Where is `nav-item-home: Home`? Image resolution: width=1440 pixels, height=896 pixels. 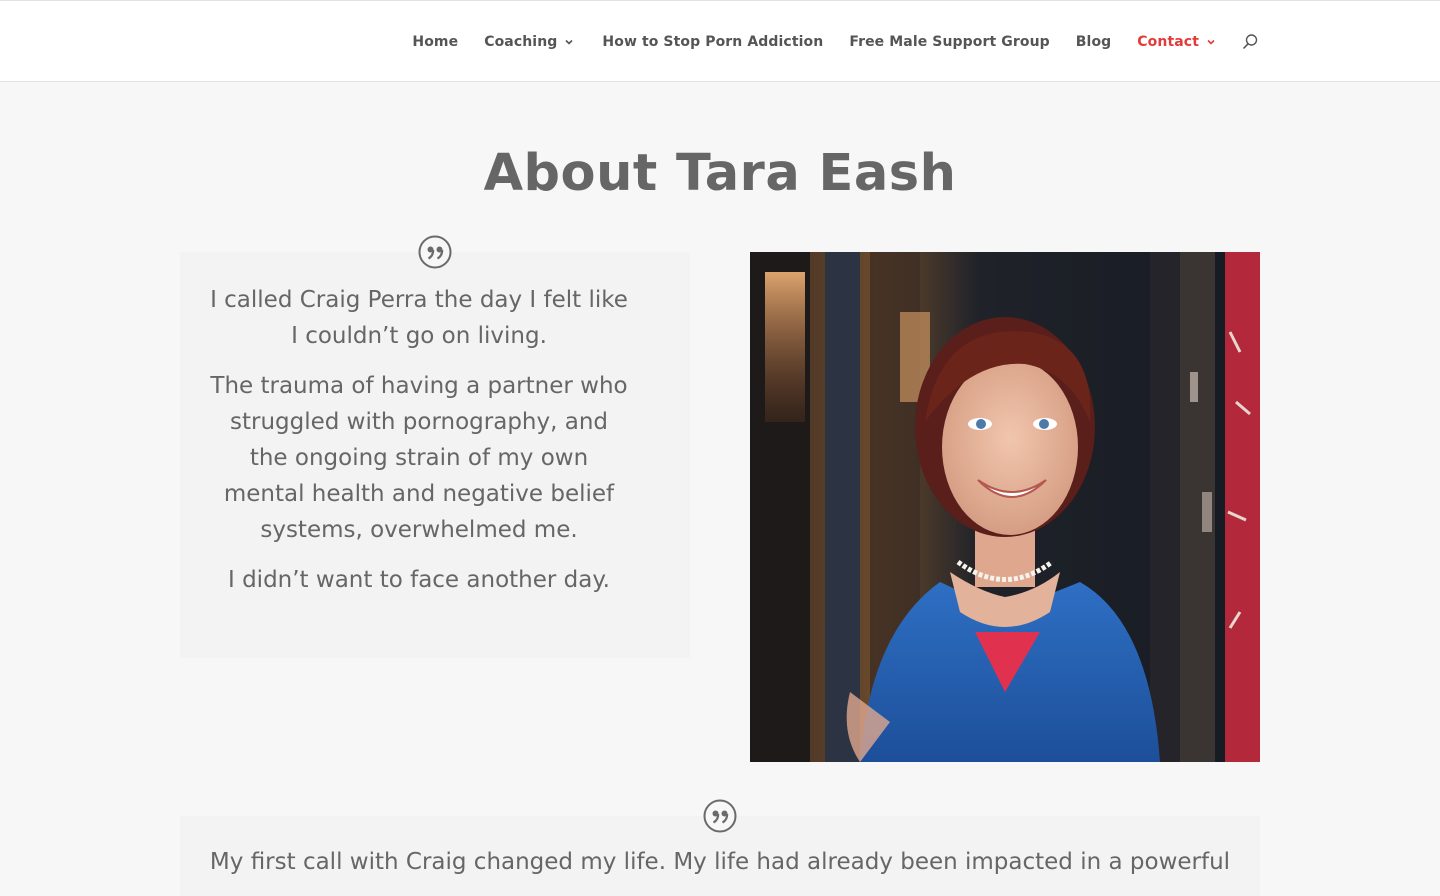 nav-item-home: Home is located at coordinates (435, 42).